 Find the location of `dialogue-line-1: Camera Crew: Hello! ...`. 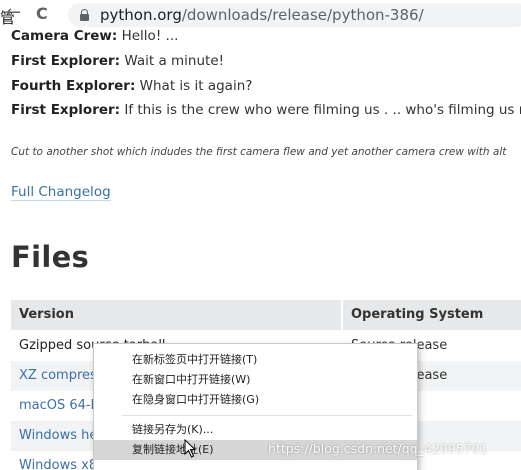

dialogue-line-1: Camera Crew: Hello! ... is located at coordinates (94, 36).